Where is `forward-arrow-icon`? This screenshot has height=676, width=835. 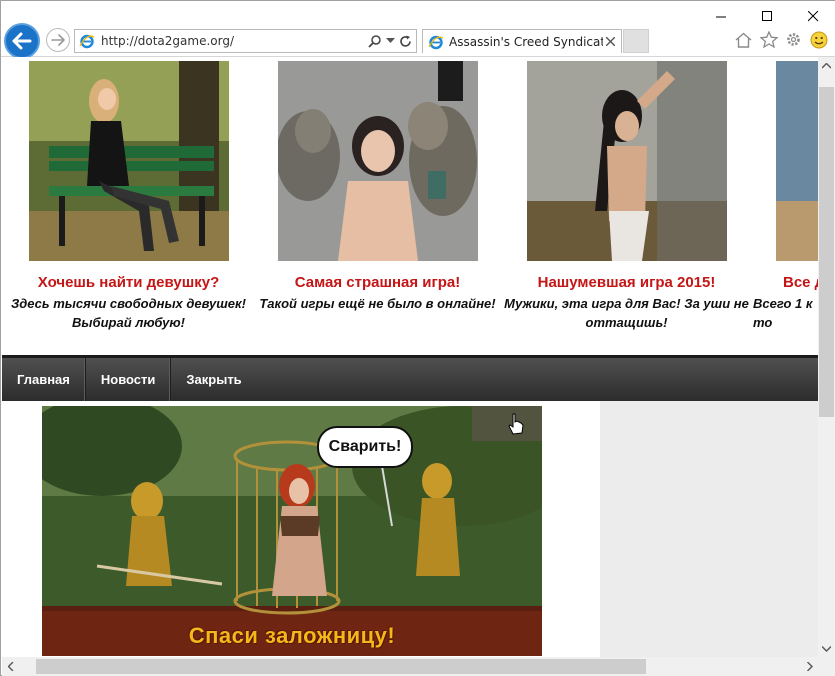 forward-arrow-icon is located at coordinates (58, 40).